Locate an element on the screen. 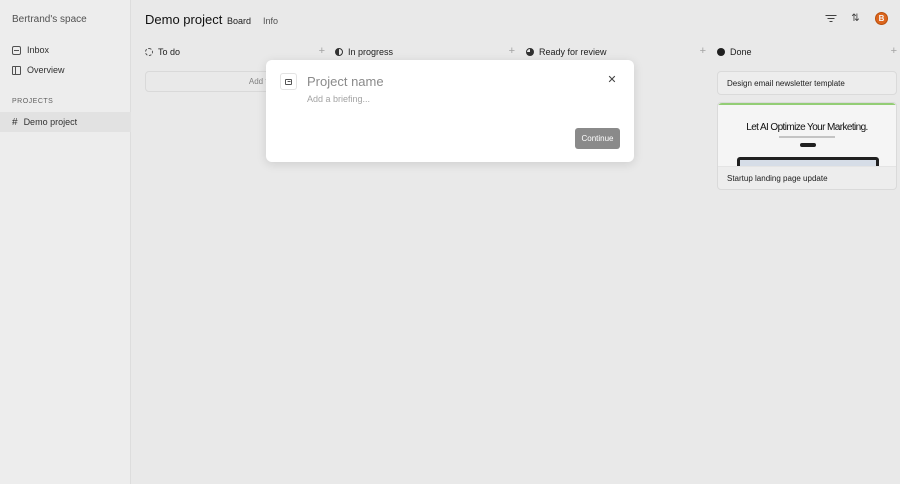 Image resolution: width=900 pixels, height=484 pixels. project-name-input is located at coordinates (447, 81).